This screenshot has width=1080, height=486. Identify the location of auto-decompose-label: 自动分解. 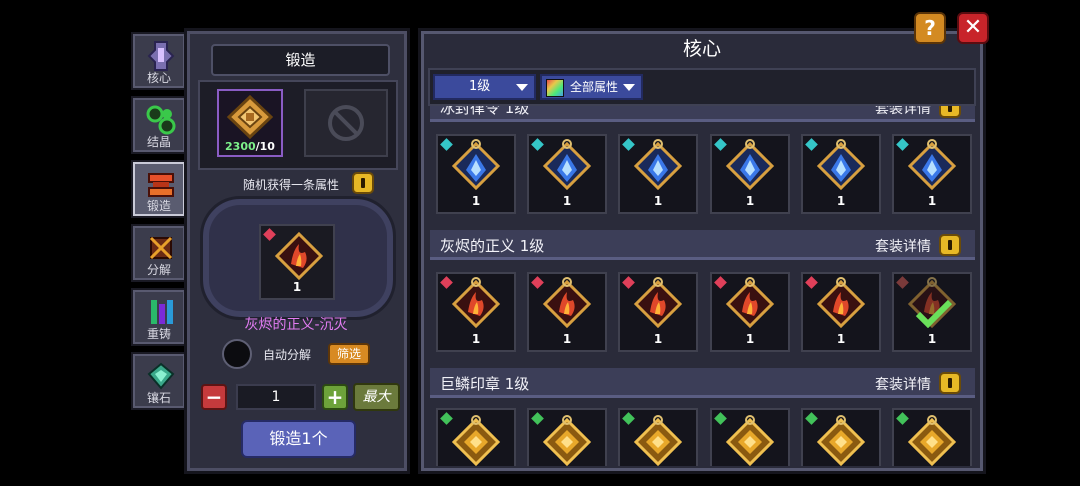
(287, 355).